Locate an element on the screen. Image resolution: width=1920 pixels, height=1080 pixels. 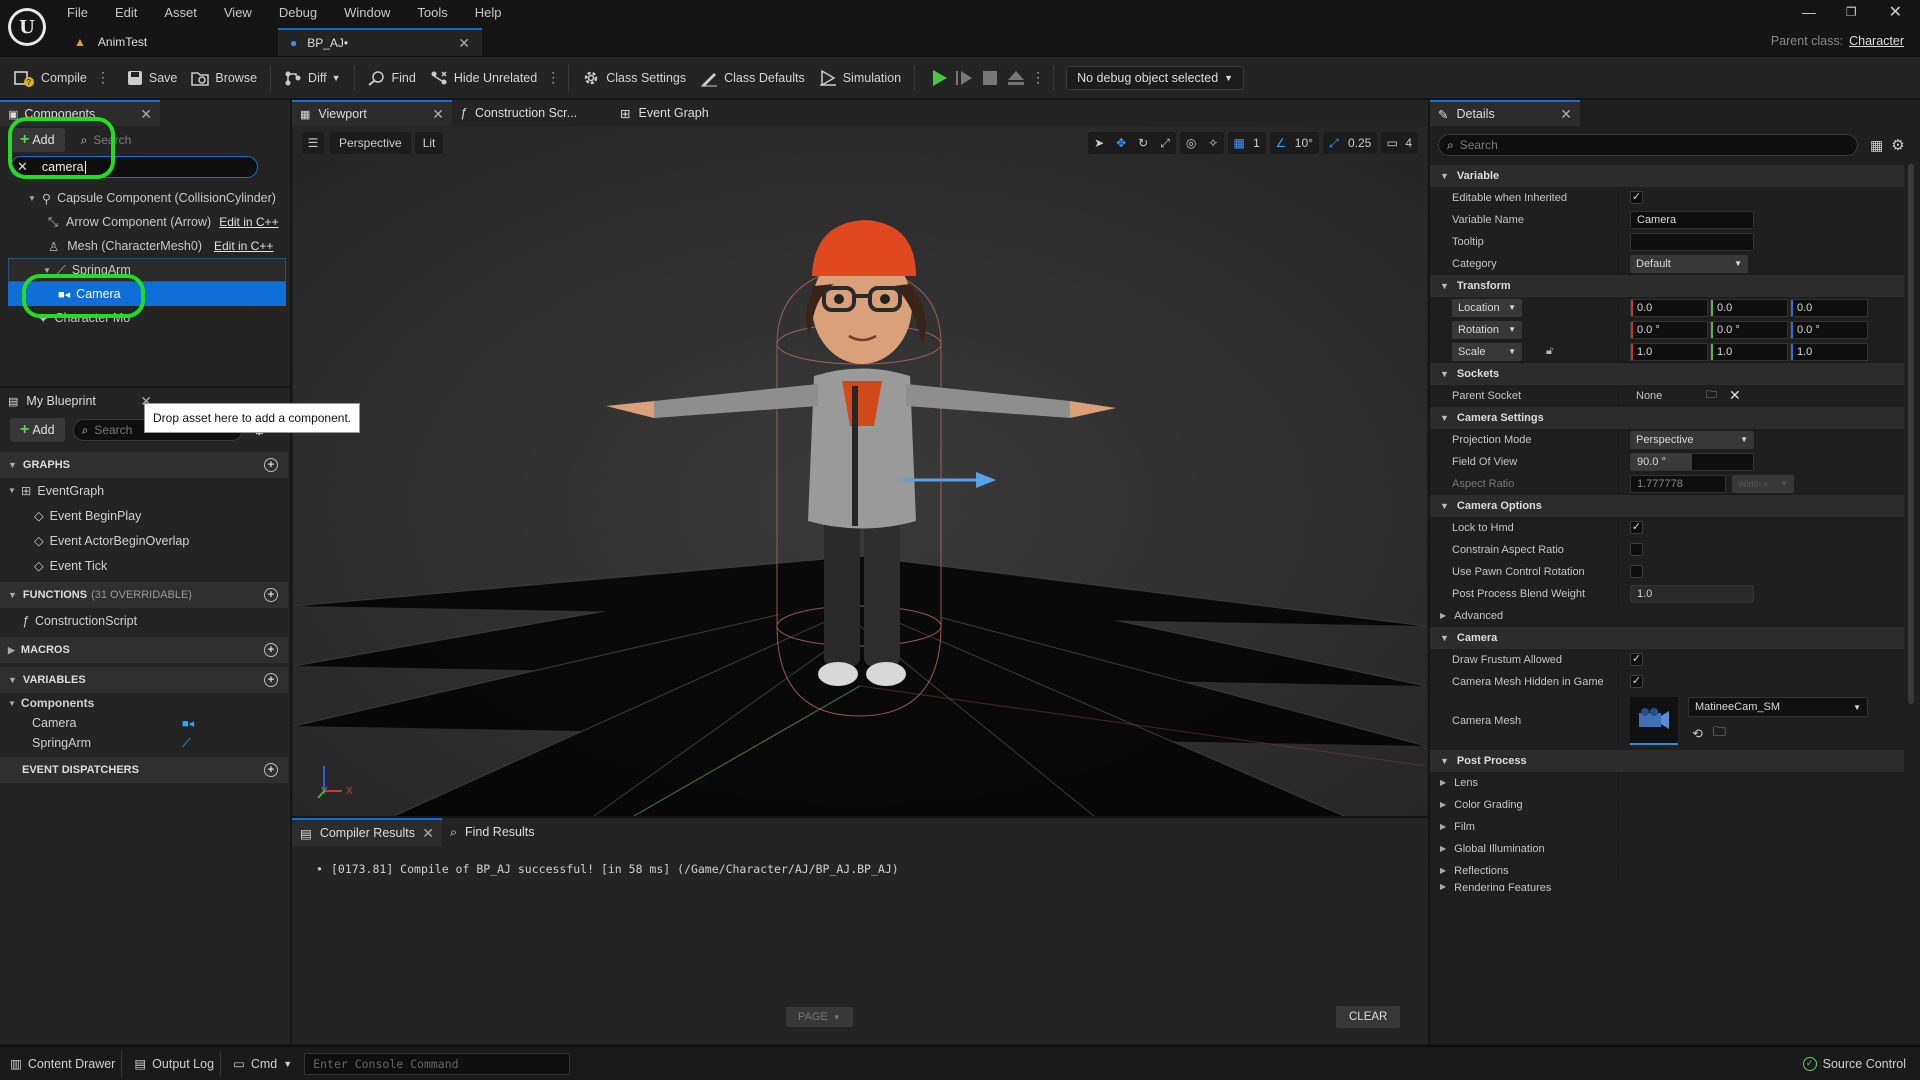
rotate-tool-icon: ↻ is located at coordinates (1143, 143).